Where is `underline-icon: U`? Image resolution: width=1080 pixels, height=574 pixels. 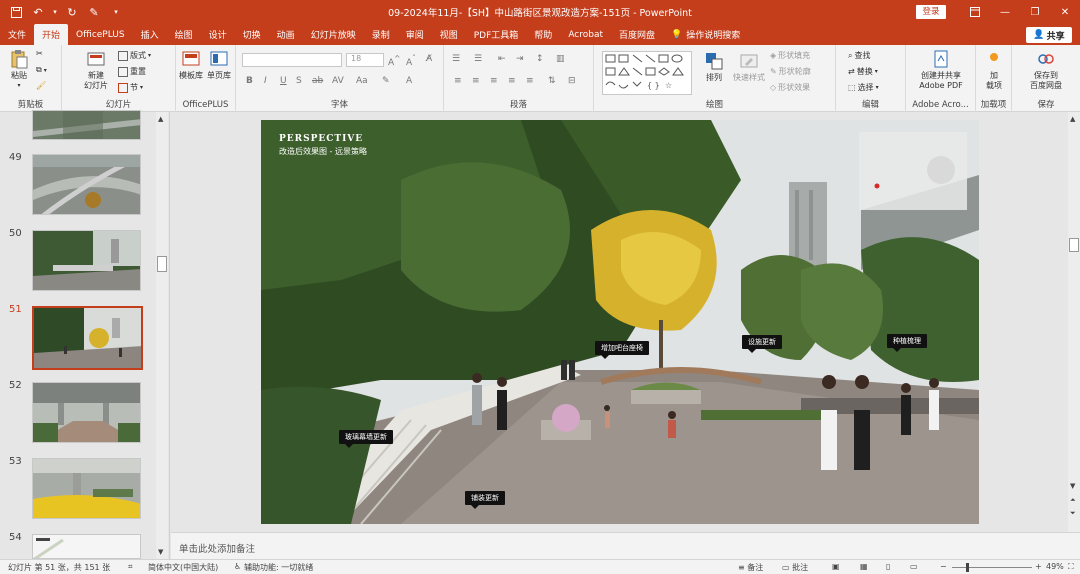
underline-icon: U is located at coordinates (283, 81).